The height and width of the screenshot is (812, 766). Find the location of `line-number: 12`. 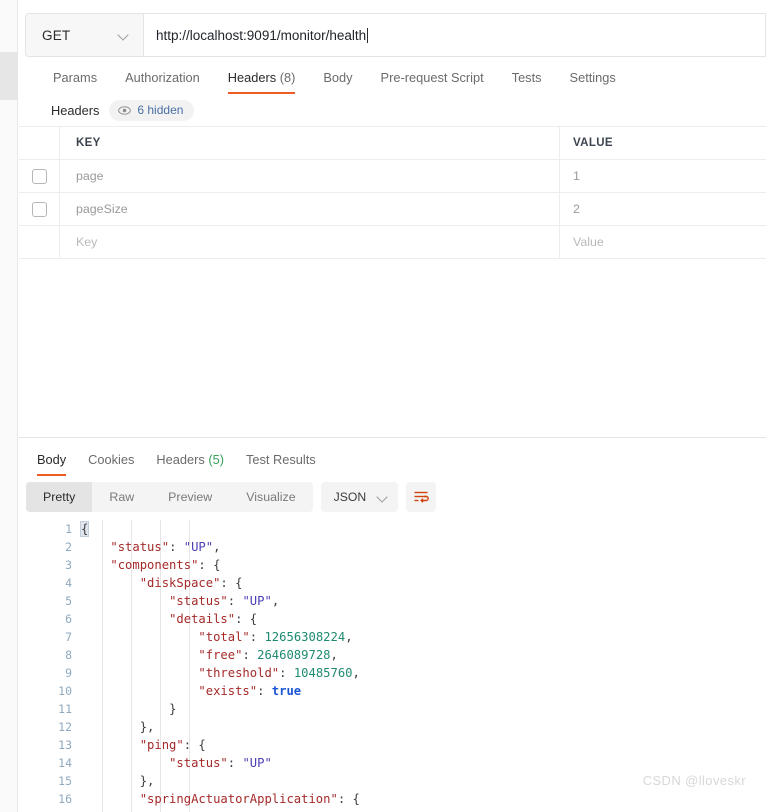

line-number: 12 is located at coordinates (65, 727).